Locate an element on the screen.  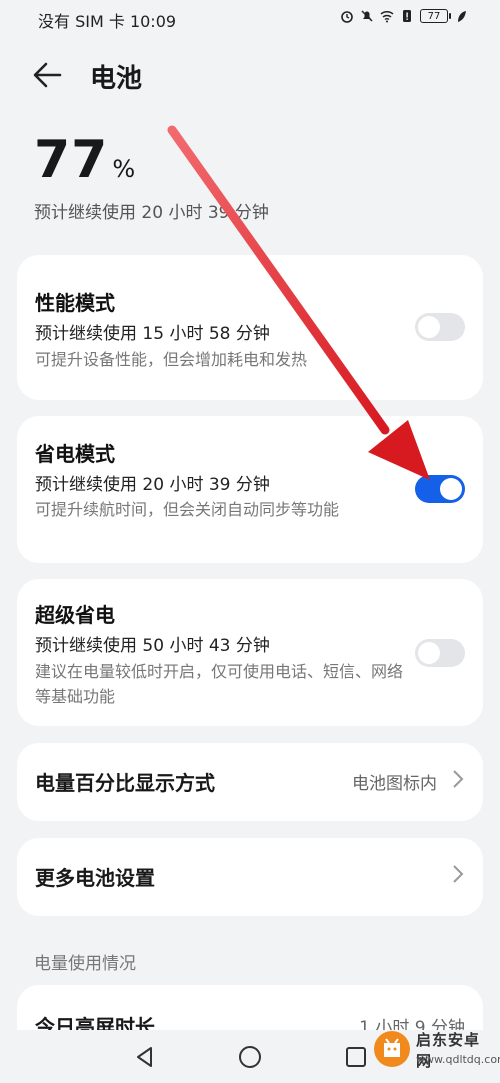
performance-mode-toggle is located at coordinates (440, 327).